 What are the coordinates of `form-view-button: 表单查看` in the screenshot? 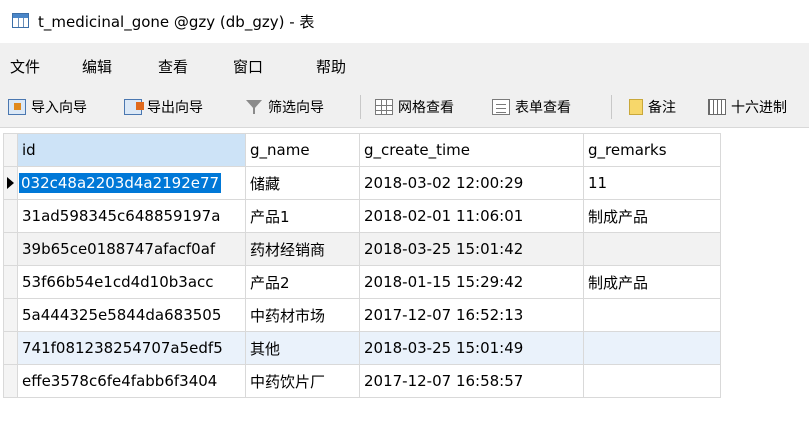 It's located at (531, 107).